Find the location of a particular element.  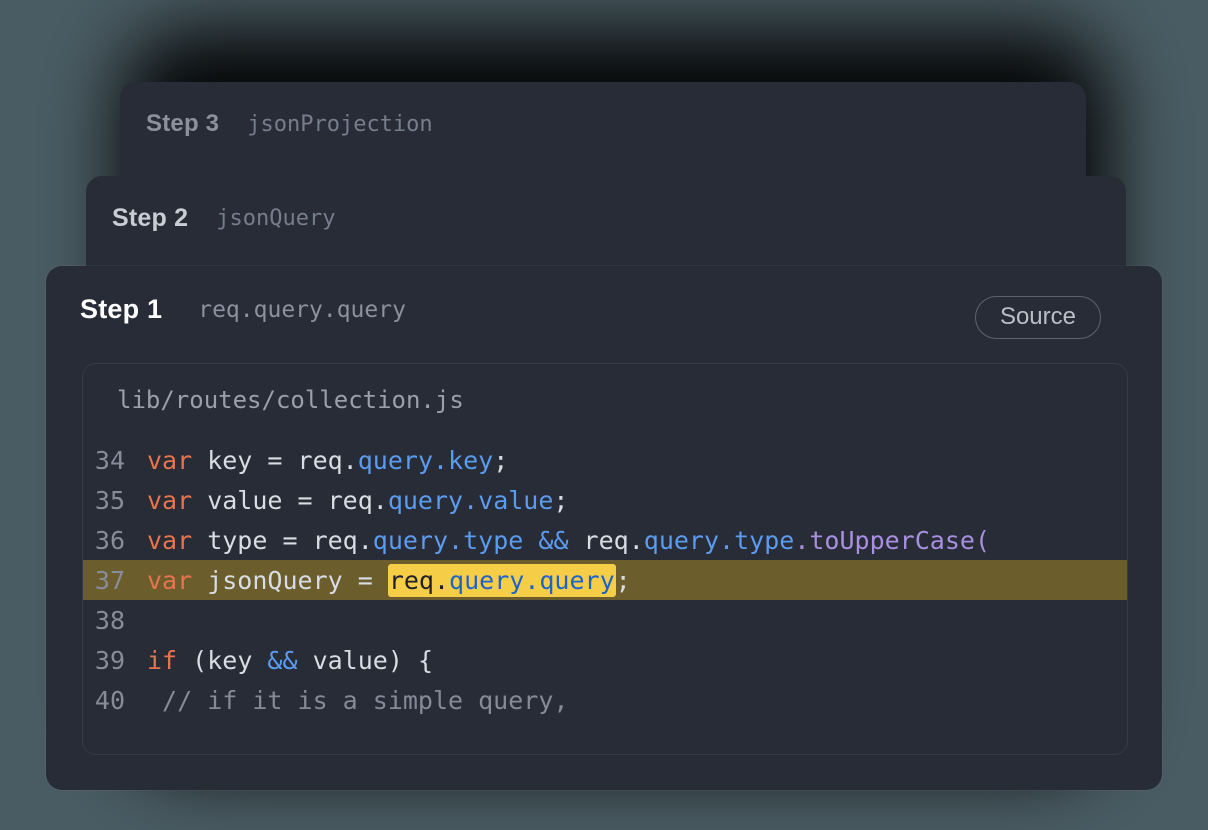

token-text: (key is located at coordinates (222, 660).